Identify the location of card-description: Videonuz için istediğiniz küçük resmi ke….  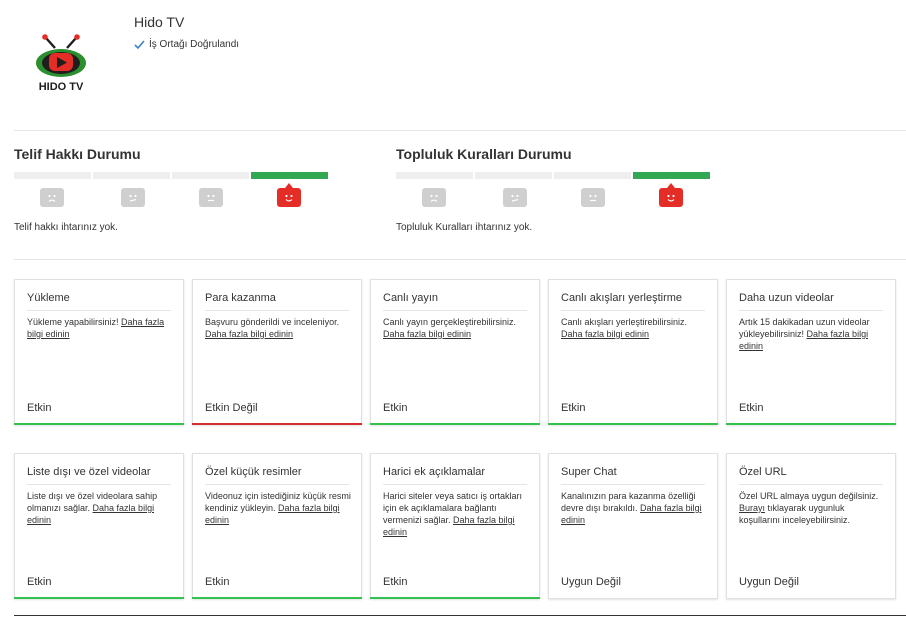
(278, 508).